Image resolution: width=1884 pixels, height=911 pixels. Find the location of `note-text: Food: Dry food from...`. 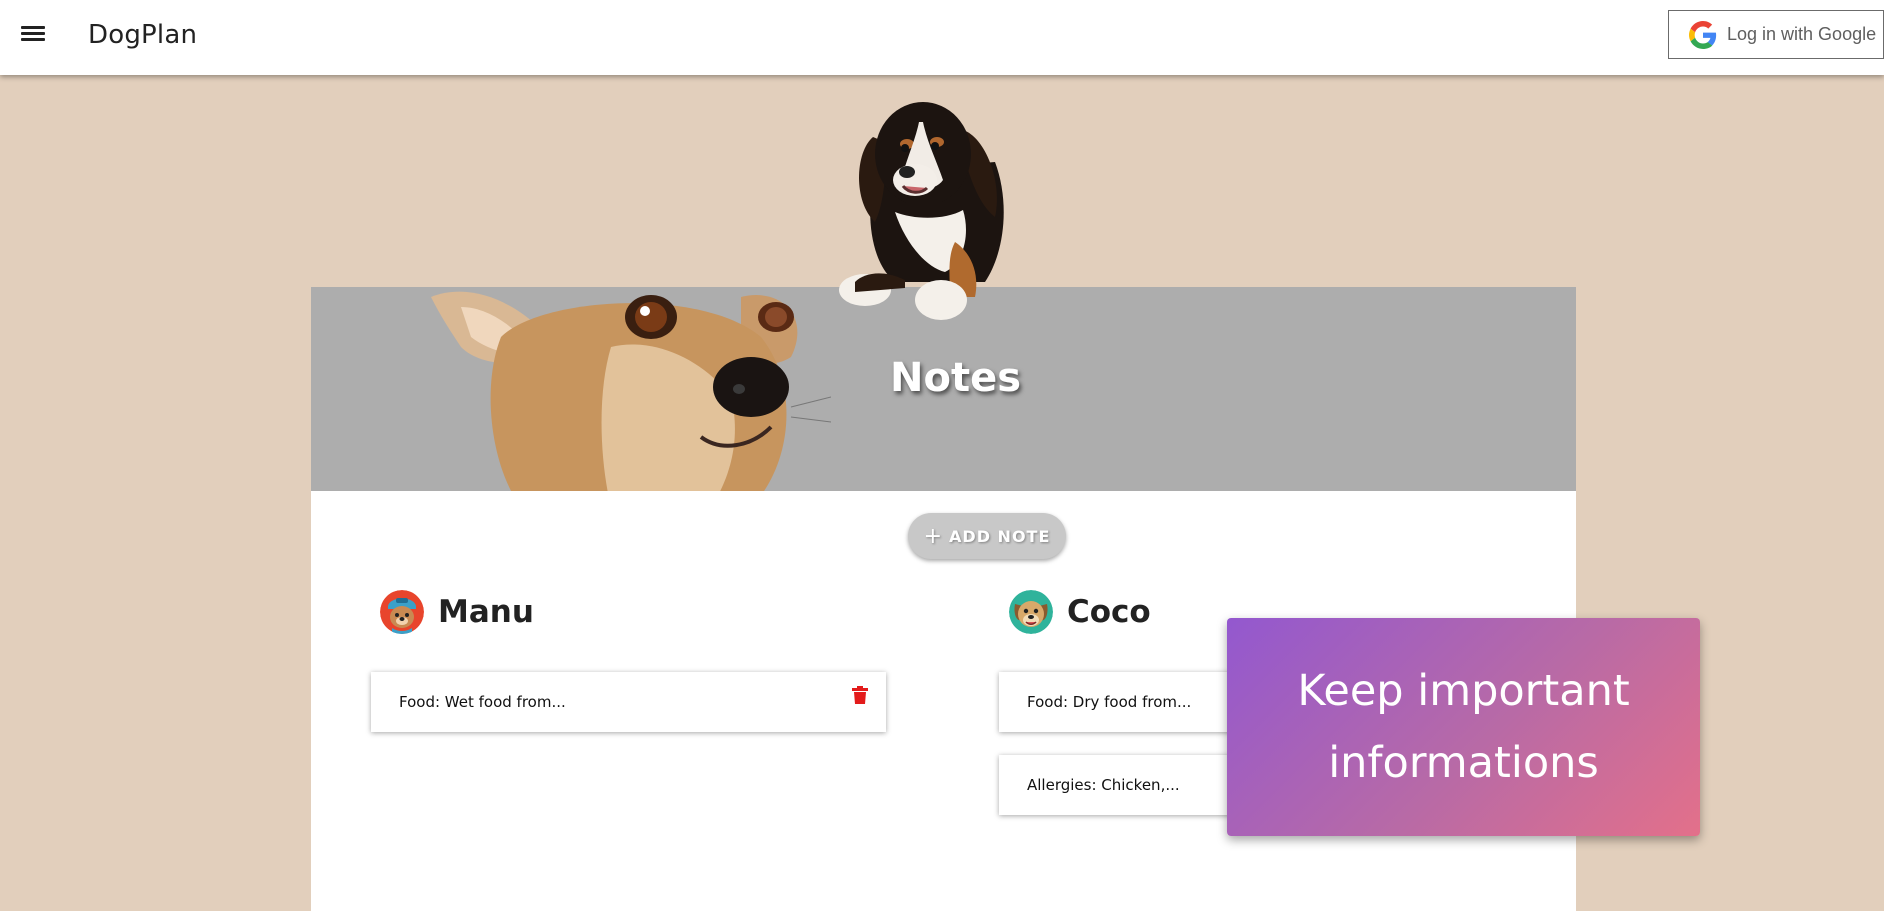

note-text: Food: Dry food from... is located at coordinates (1109, 702).